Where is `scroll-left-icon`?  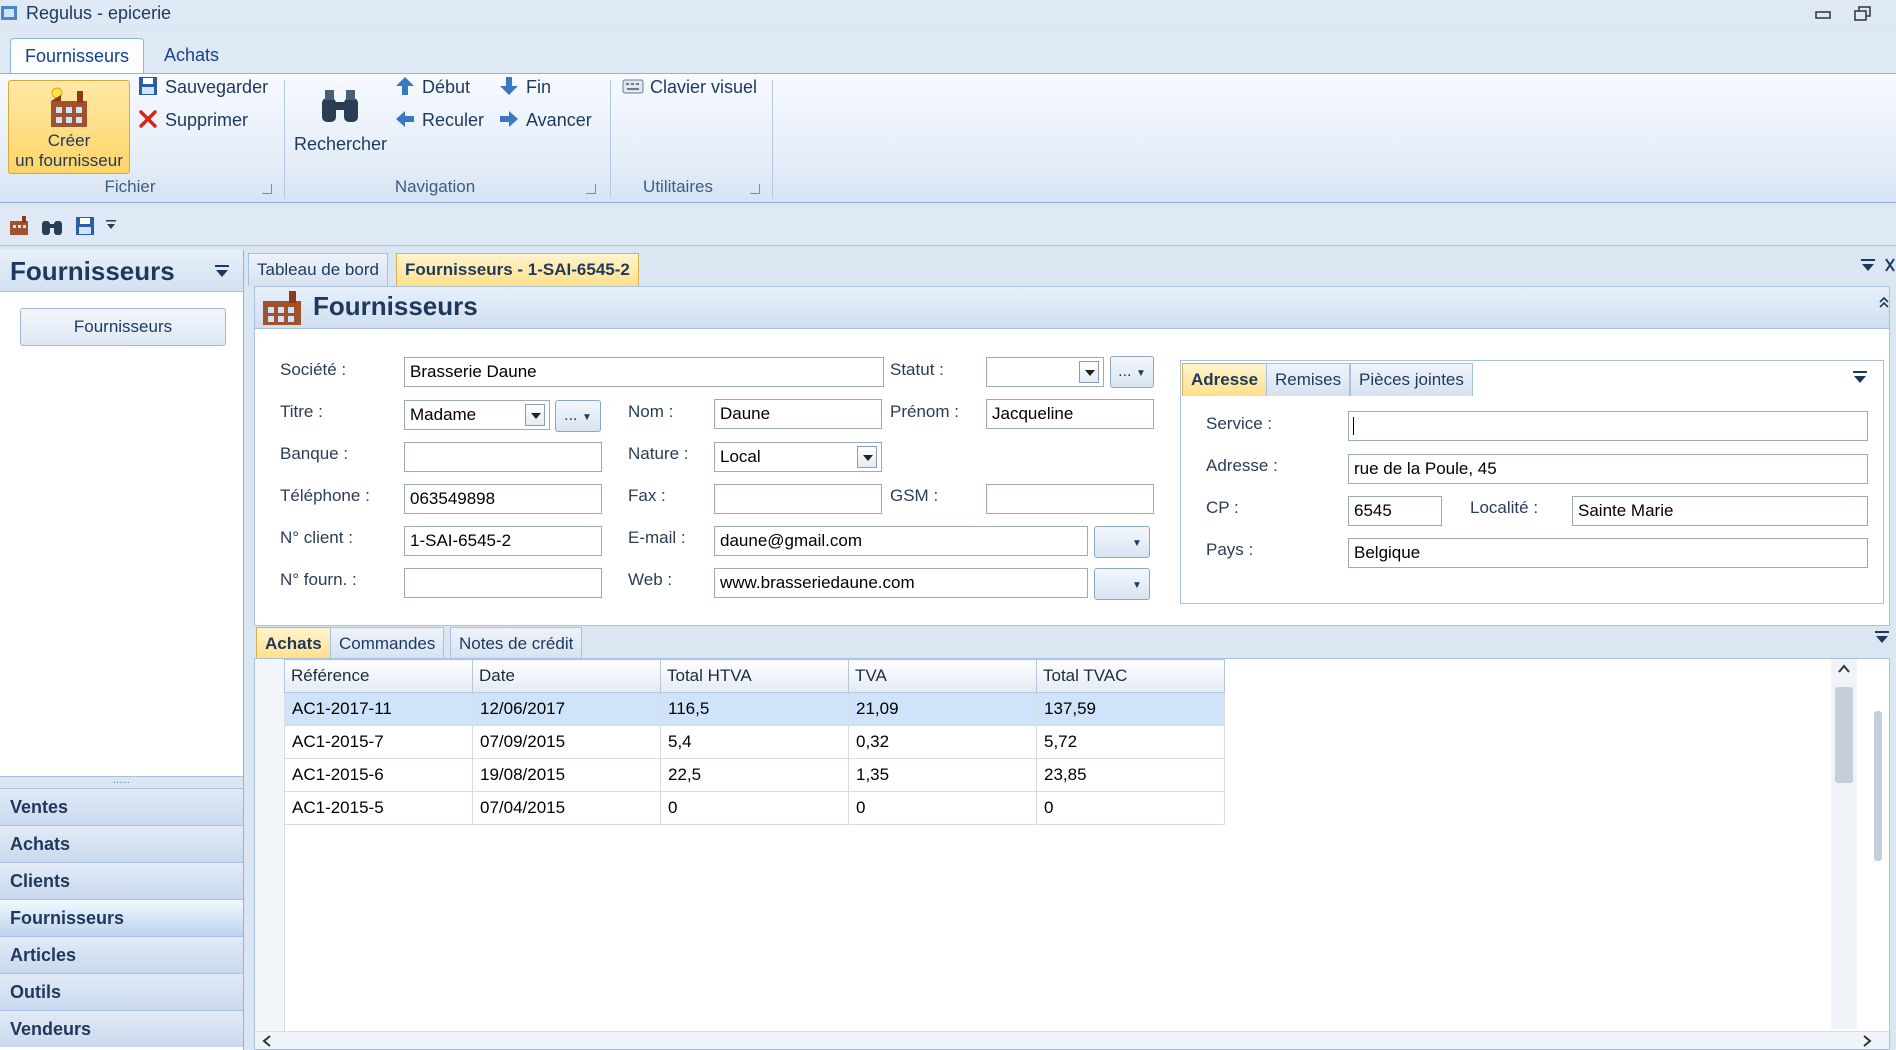 scroll-left-icon is located at coordinates (267, 1041).